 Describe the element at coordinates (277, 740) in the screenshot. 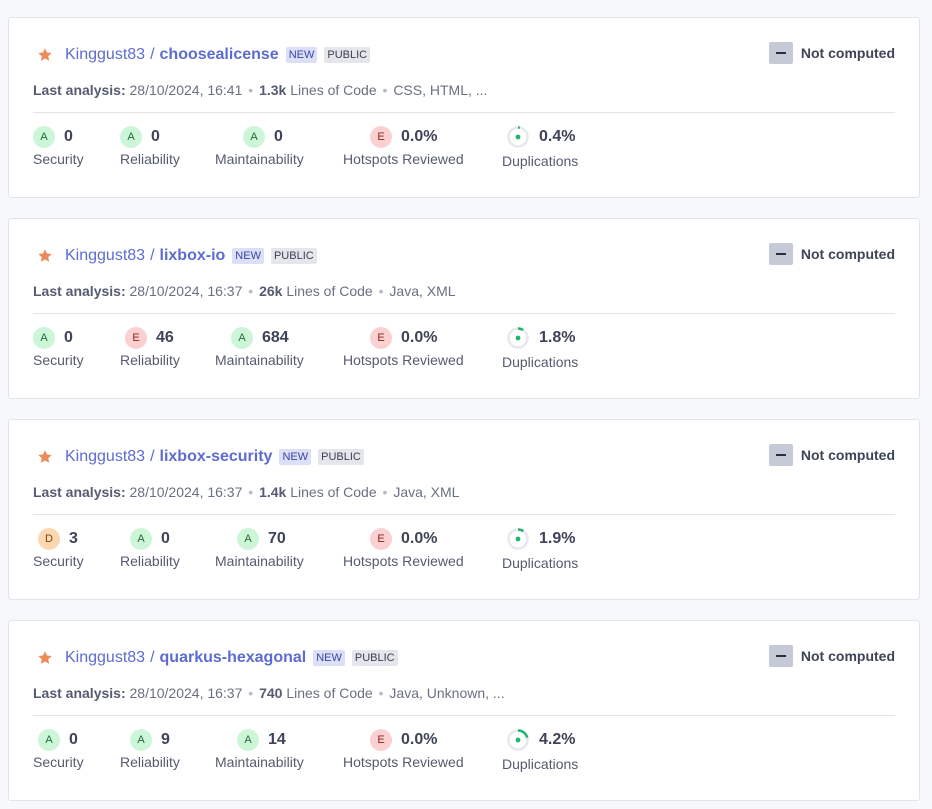

I see `maintainability-value: 14` at that location.